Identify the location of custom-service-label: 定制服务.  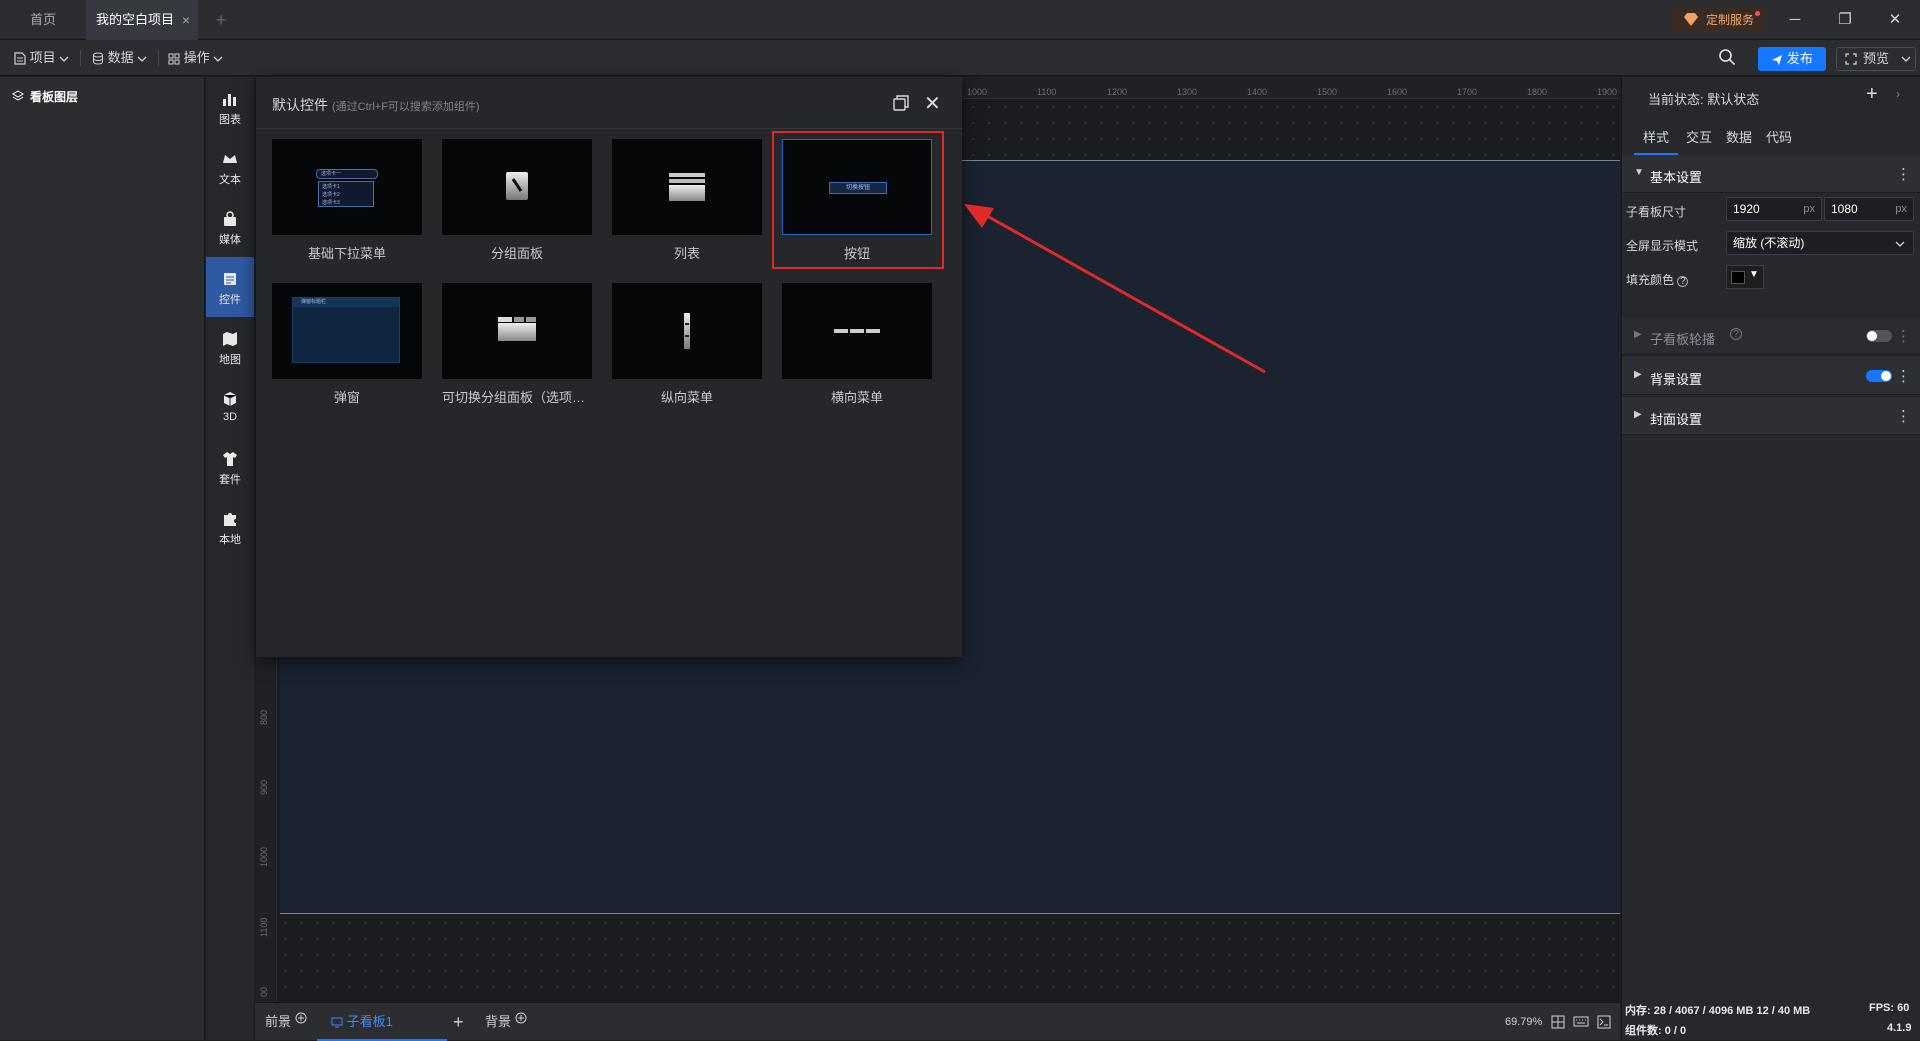
(1730, 20).